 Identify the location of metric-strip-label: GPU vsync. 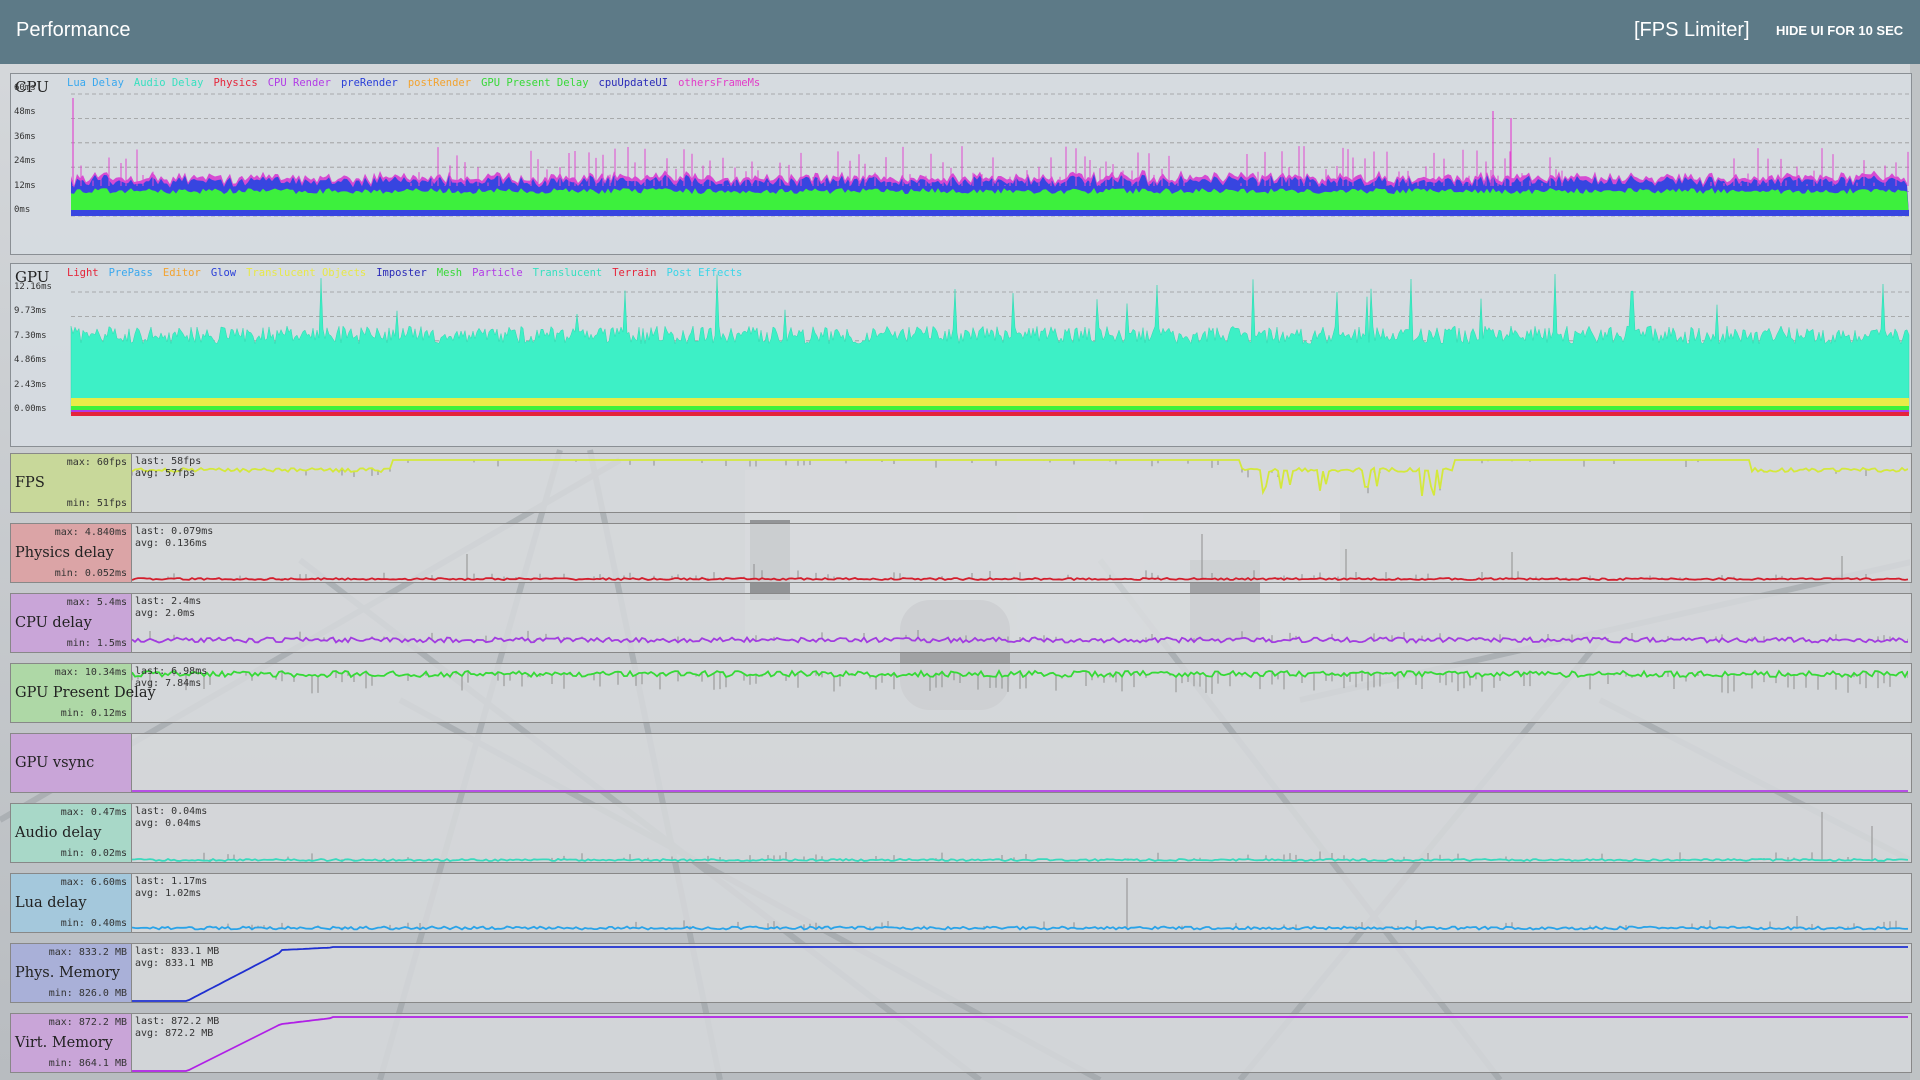
(71, 763).